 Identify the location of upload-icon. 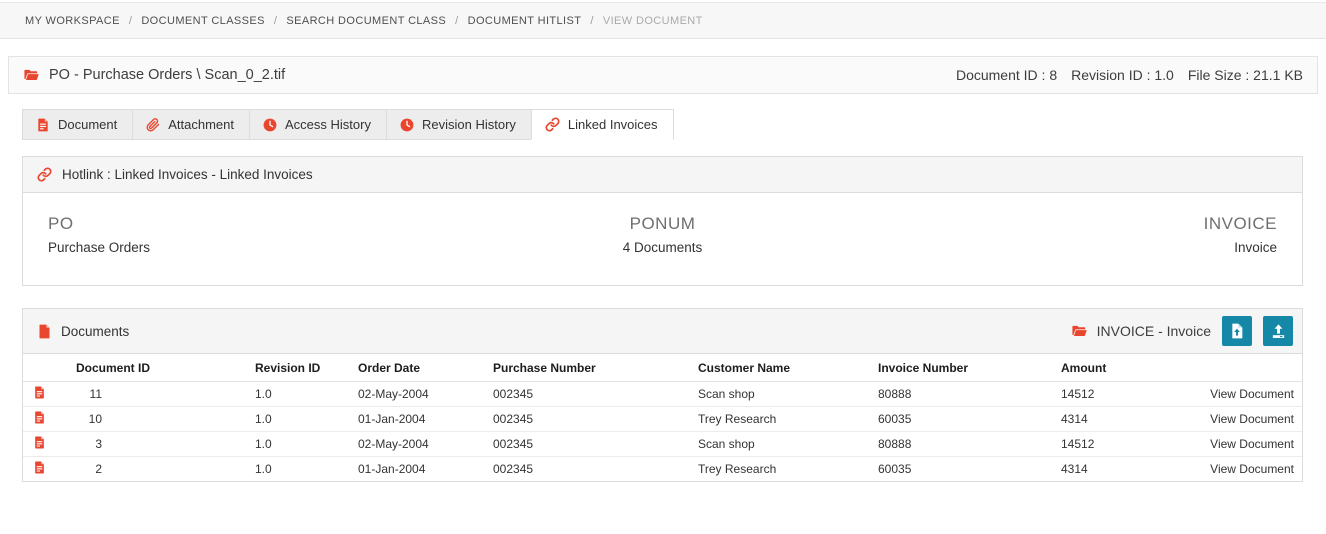
(1278, 331).